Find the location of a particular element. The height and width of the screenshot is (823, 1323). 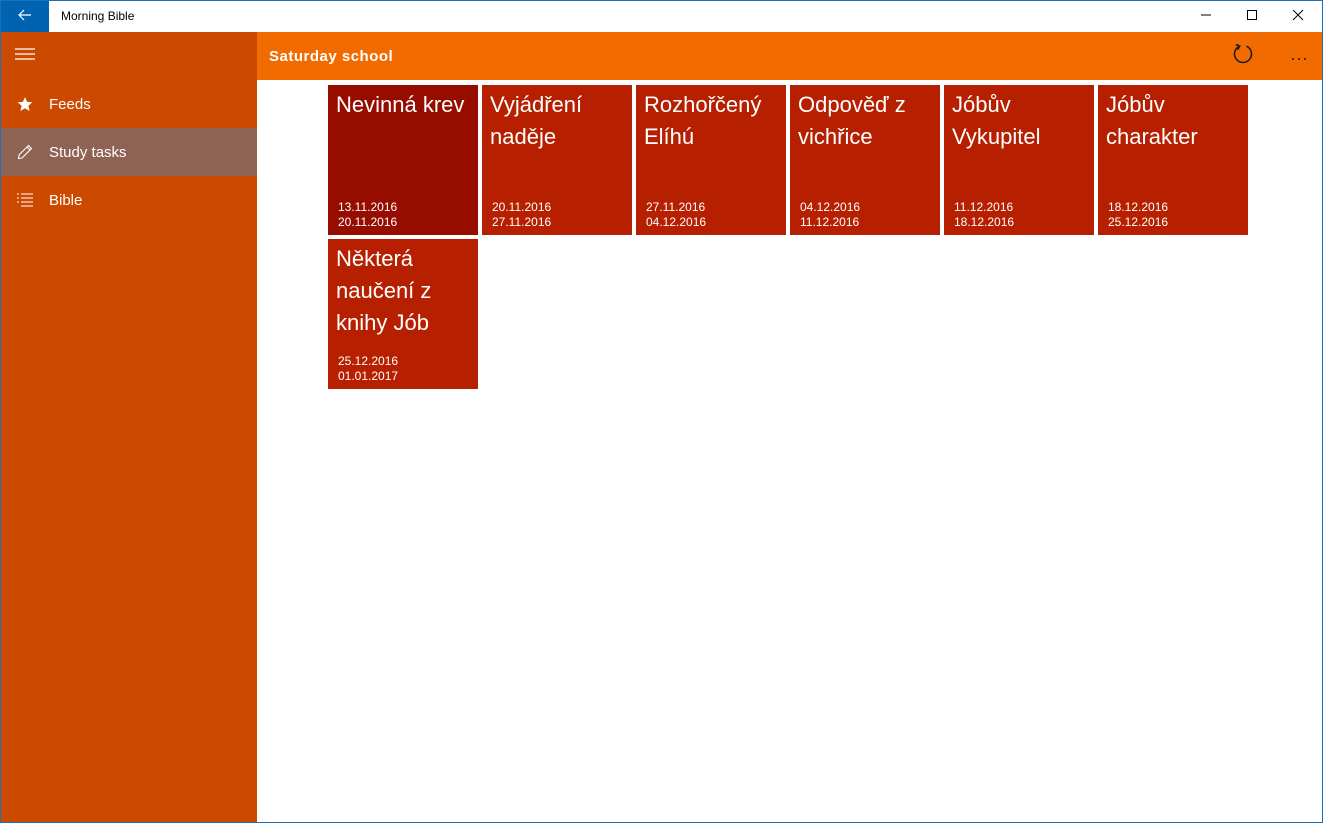

maximize-button is located at coordinates (1252, 16).